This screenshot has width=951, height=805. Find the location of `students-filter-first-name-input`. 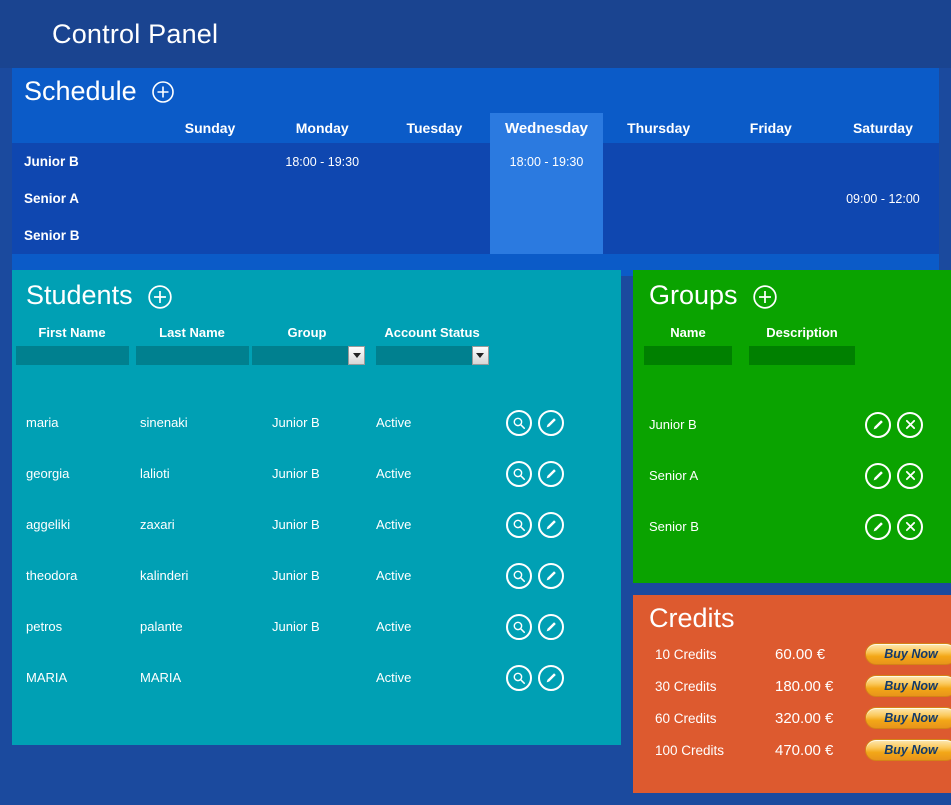

students-filter-first-name-input is located at coordinates (72, 355).